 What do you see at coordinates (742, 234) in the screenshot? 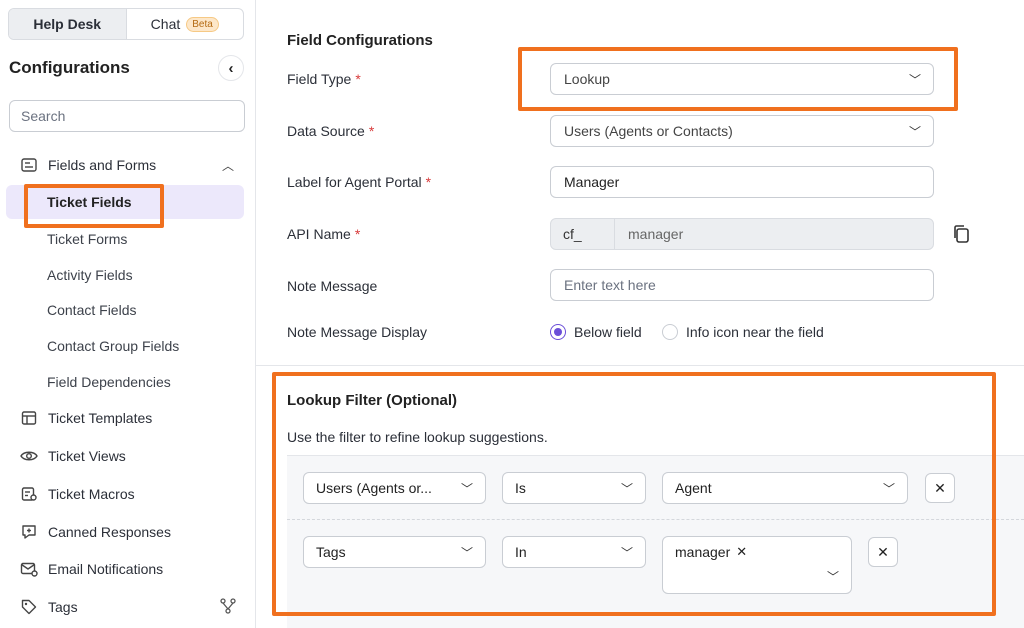
I see `api-name-field: cf_ manager` at bounding box center [742, 234].